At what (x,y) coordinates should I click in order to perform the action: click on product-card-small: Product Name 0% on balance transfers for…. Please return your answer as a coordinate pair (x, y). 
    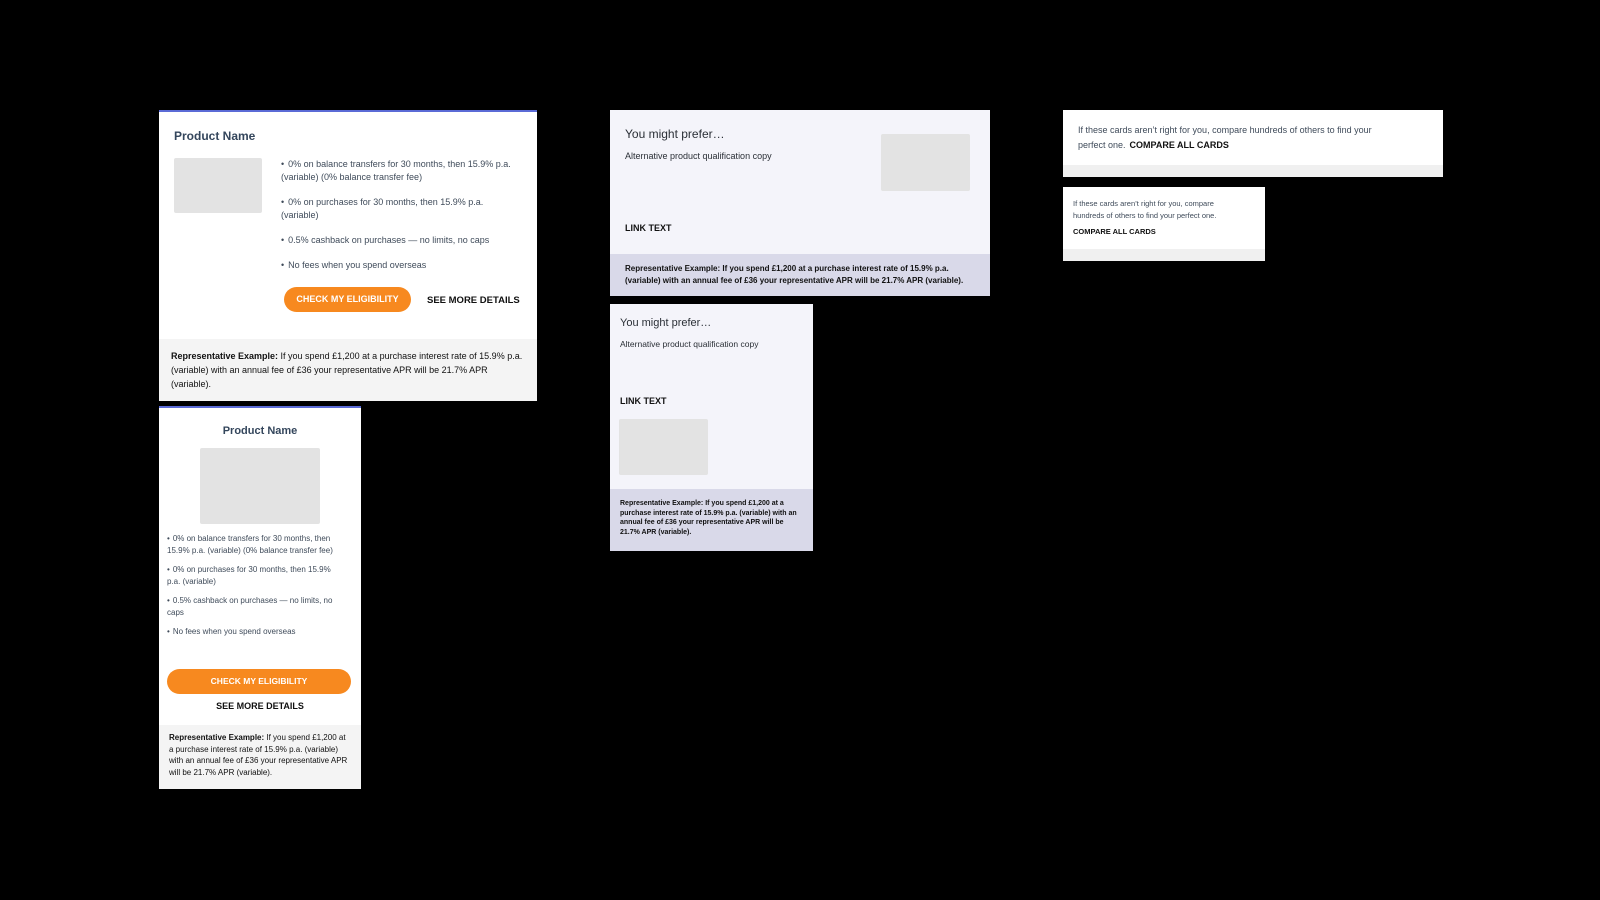
    Looking at the image, I should click on (260, 597).